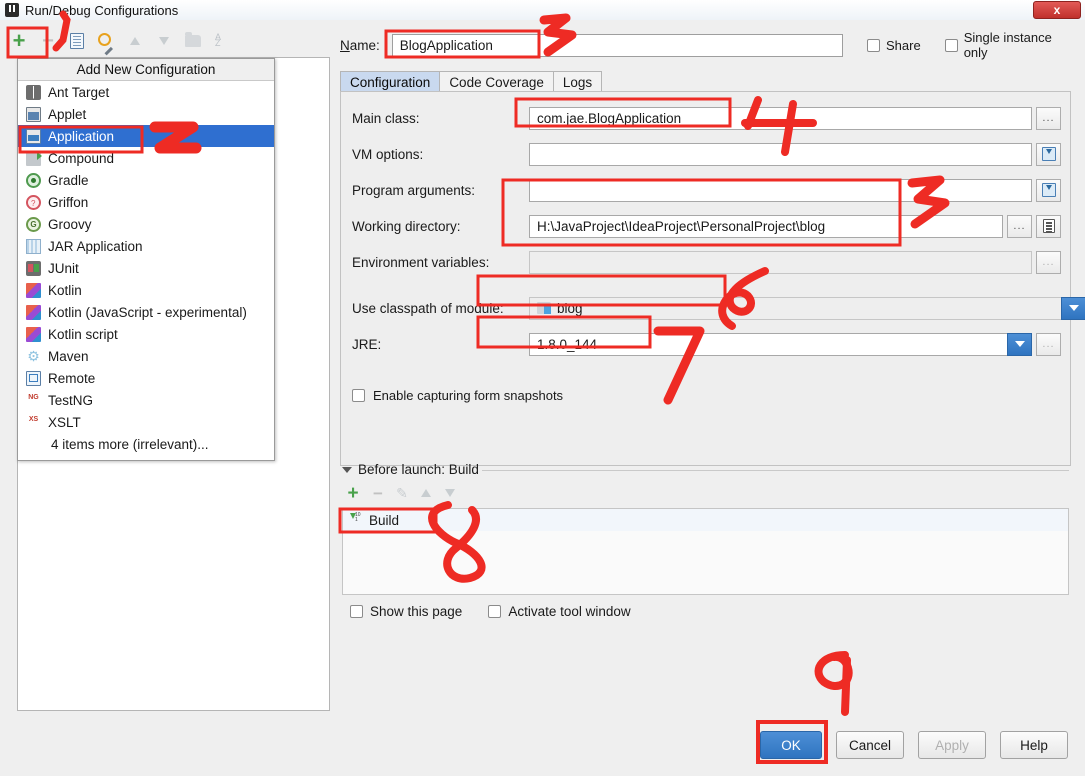 This screenshot has width=1085, height=776. I want to click on before-launch-edit-button: ✎, so click(402, 493).